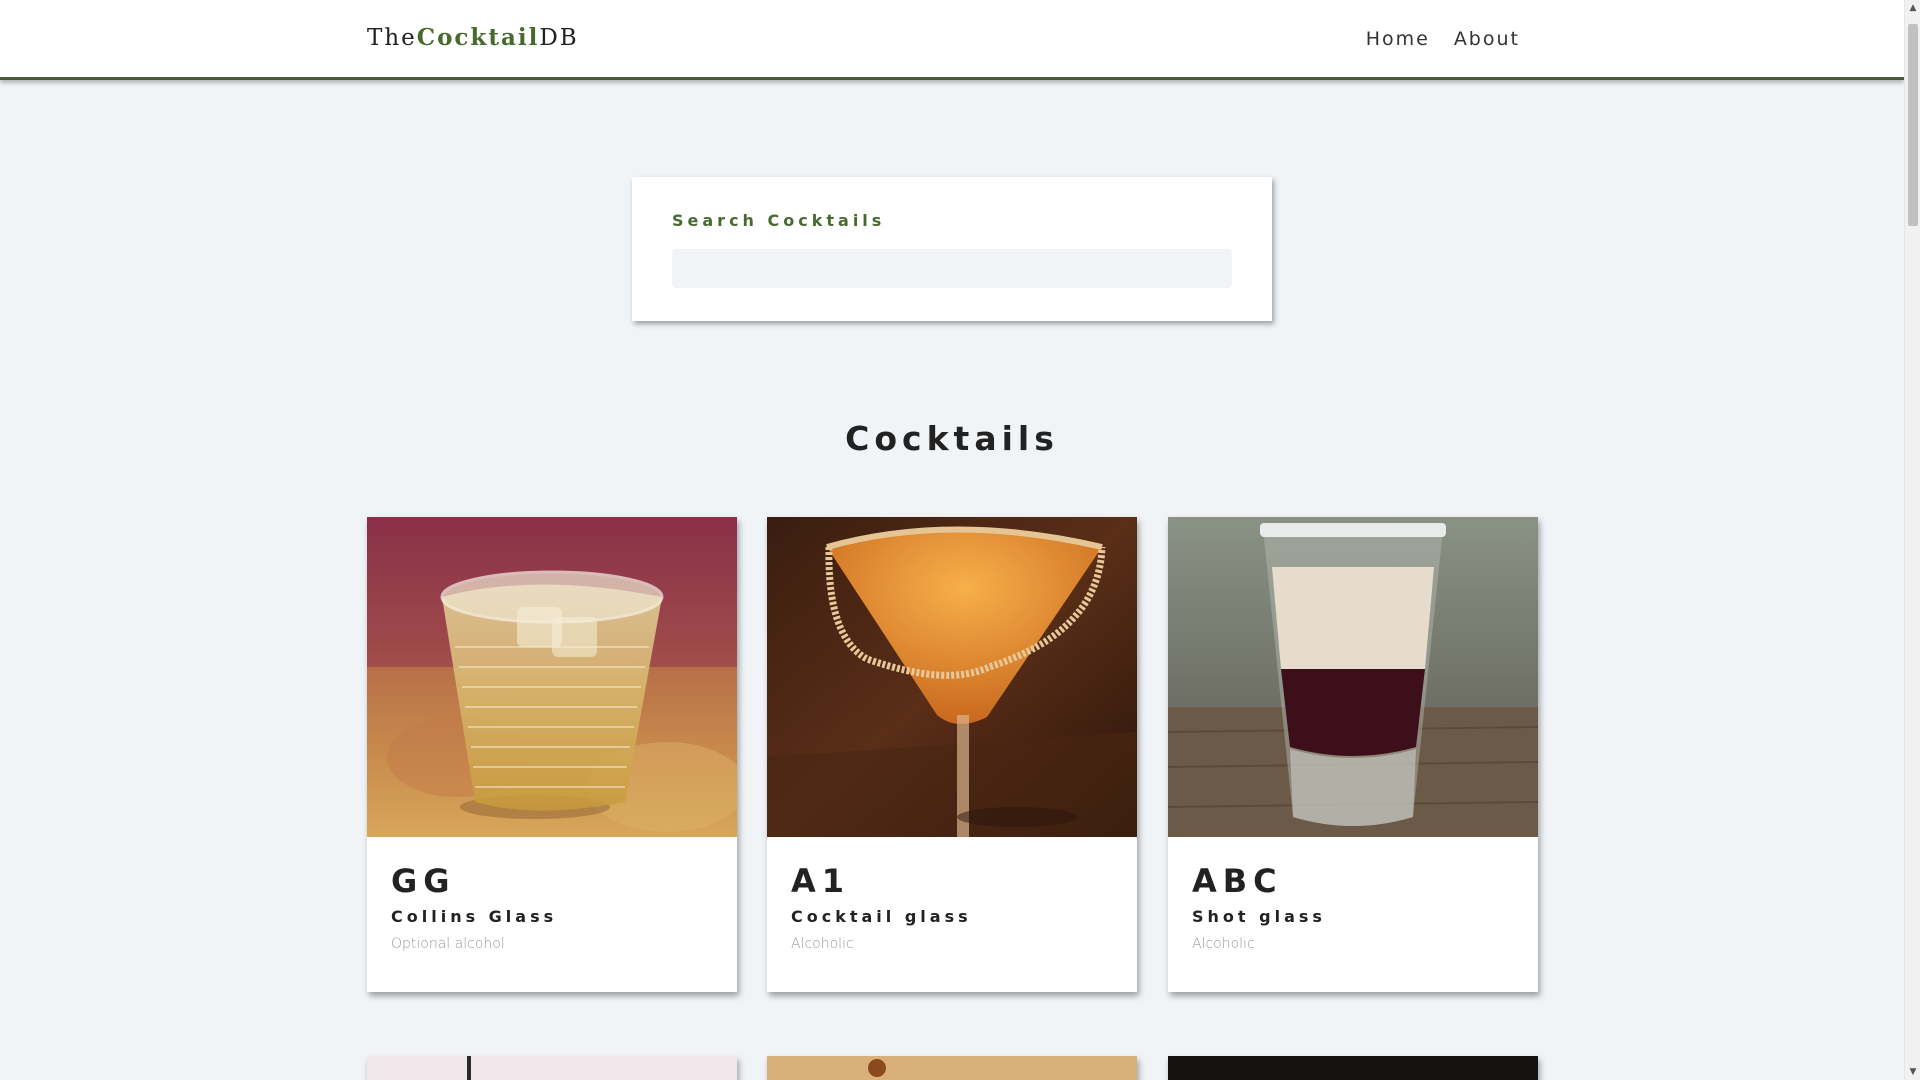 The image size is (1920, 1080). Describe the element at coordinates (1237, 881) in the screenshot. I see `cocktail-name: ABC` at that location.